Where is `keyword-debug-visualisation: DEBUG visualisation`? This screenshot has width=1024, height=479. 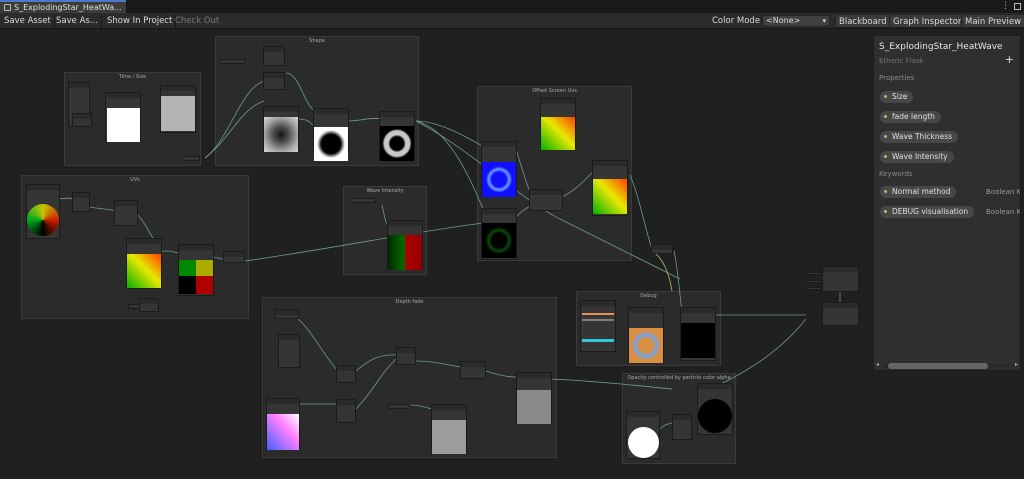
keyword-debug-visualisation: DEBUG visualisation is located at coordinates (927, 212).